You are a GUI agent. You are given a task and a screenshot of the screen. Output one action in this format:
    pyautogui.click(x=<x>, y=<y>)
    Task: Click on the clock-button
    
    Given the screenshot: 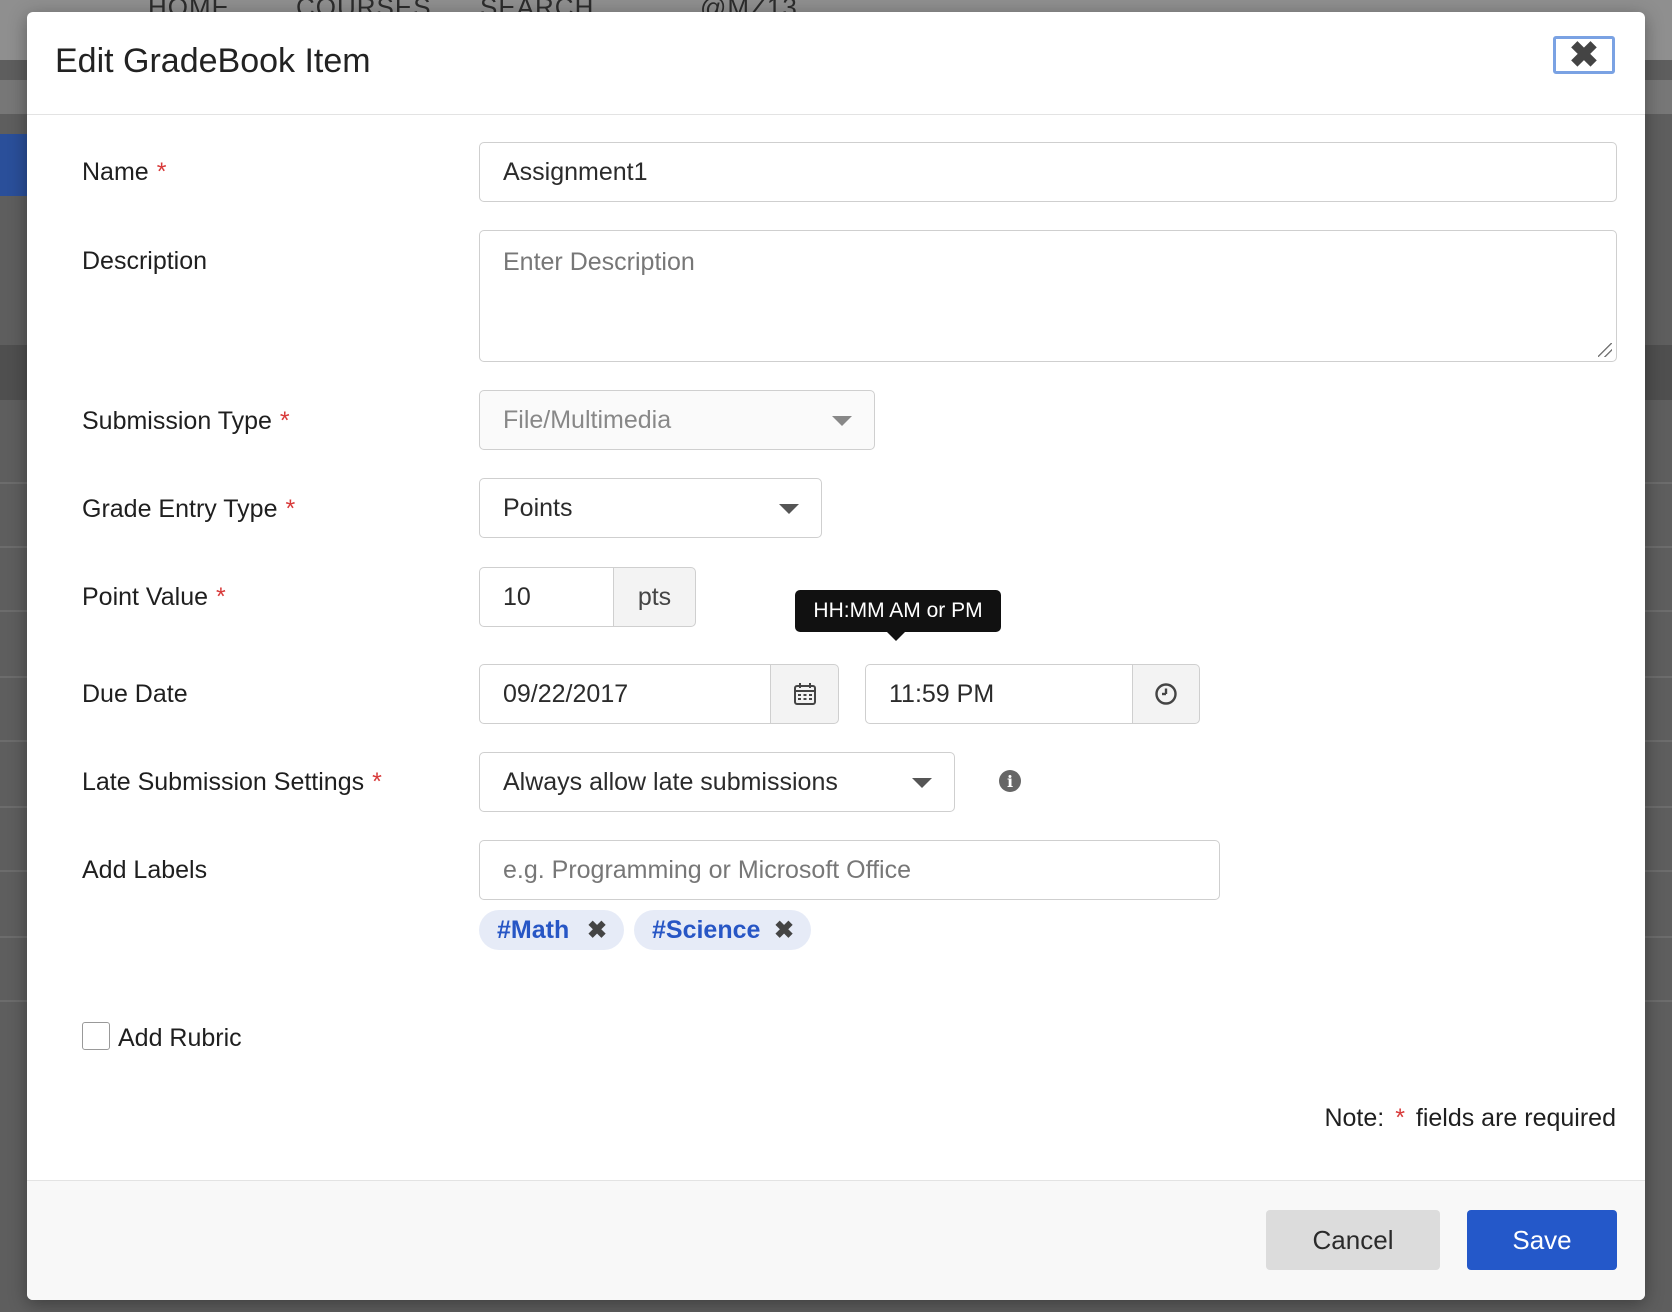 What is the action you would take?
    pyautogui.click(x=1166, y=694)
    